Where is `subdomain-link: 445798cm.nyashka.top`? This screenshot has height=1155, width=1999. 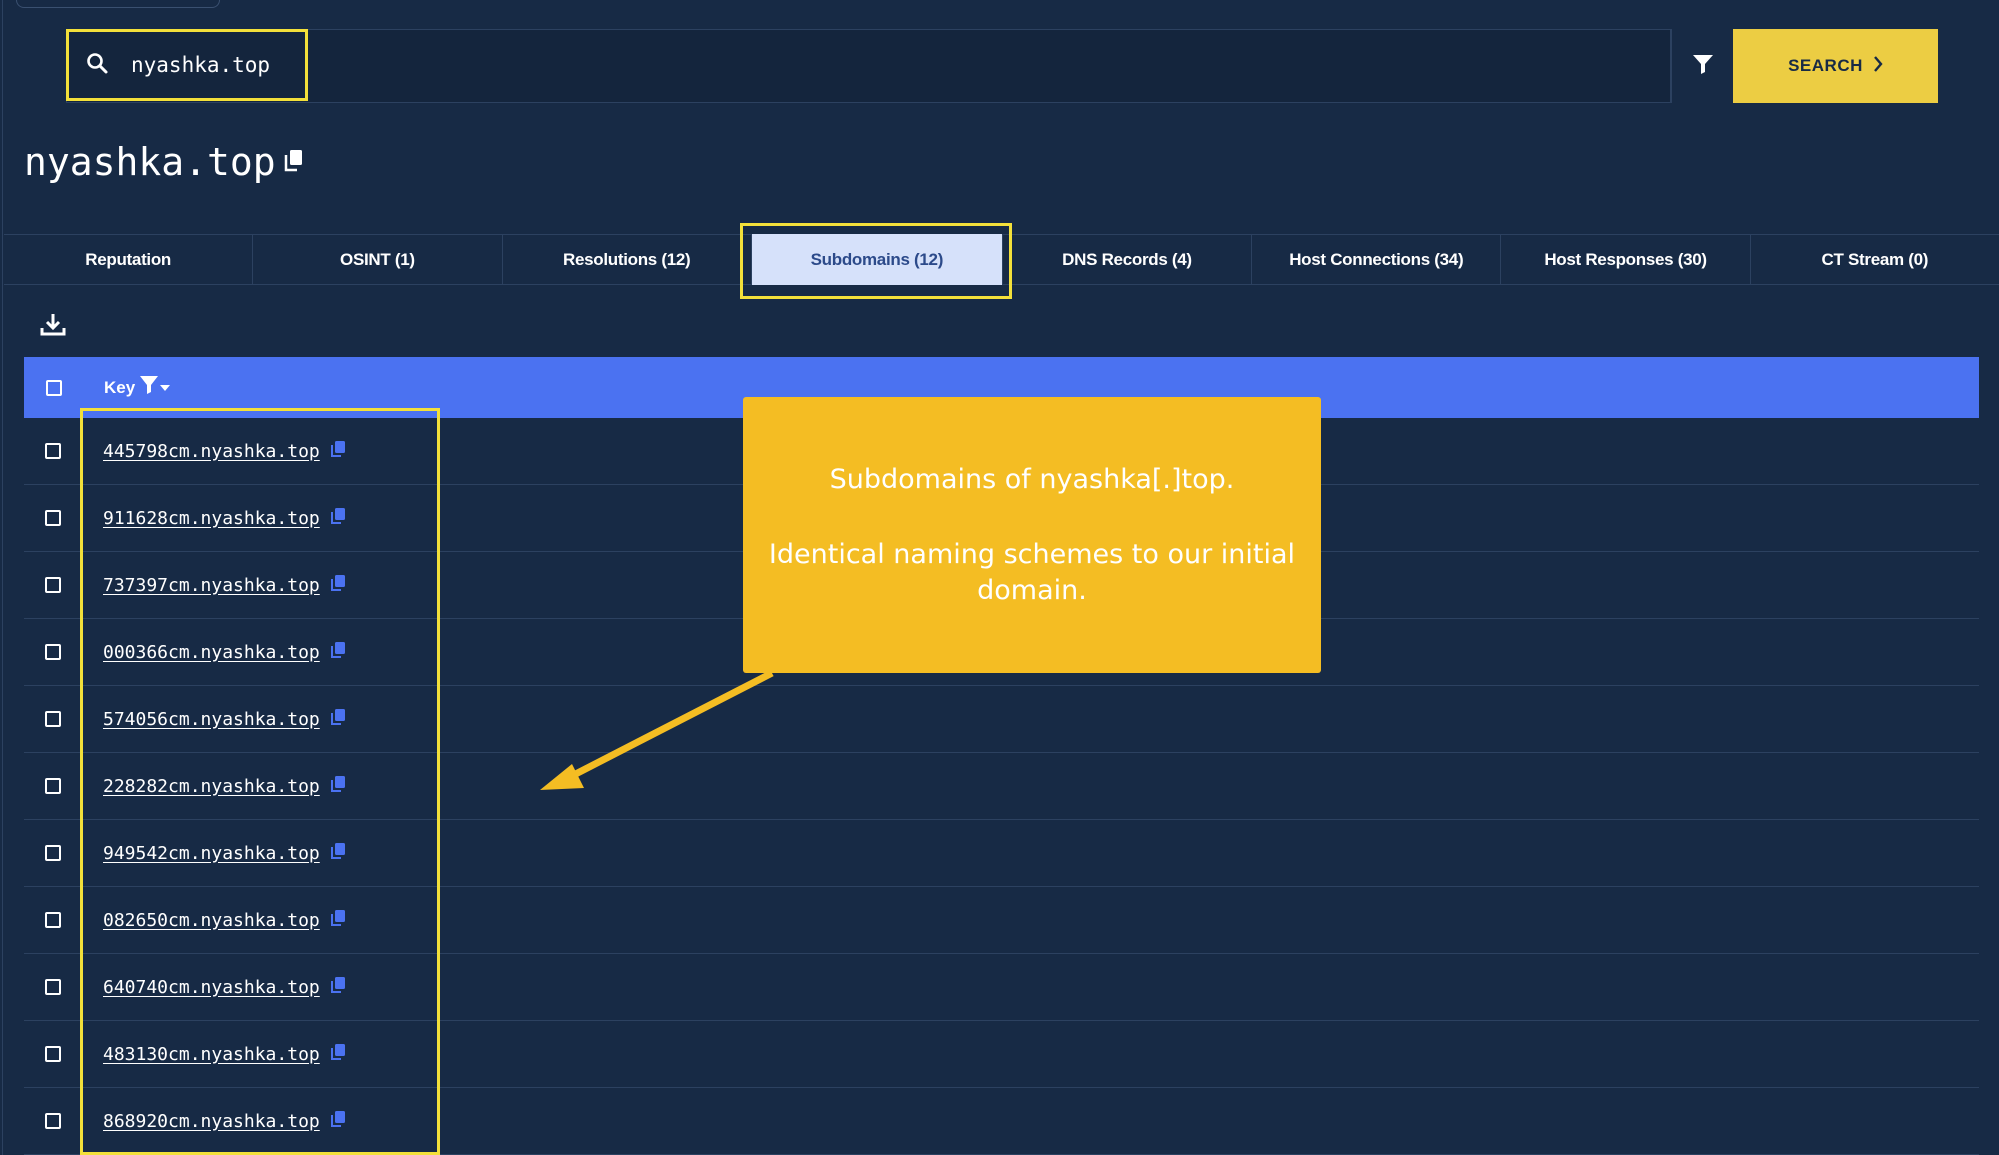 subdomain-link: 445798cm.nyashka.top is located at coordinates (211, 451).